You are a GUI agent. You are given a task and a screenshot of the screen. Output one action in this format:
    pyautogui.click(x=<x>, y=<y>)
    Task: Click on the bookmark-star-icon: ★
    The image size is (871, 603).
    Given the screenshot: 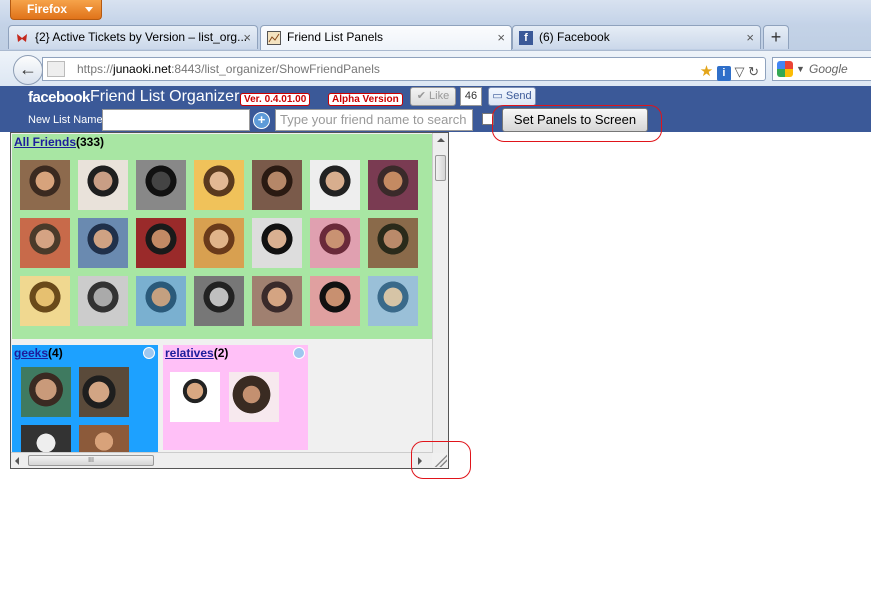 What is the action you would take?
    pyautogui.click(x=706, y=71)
    